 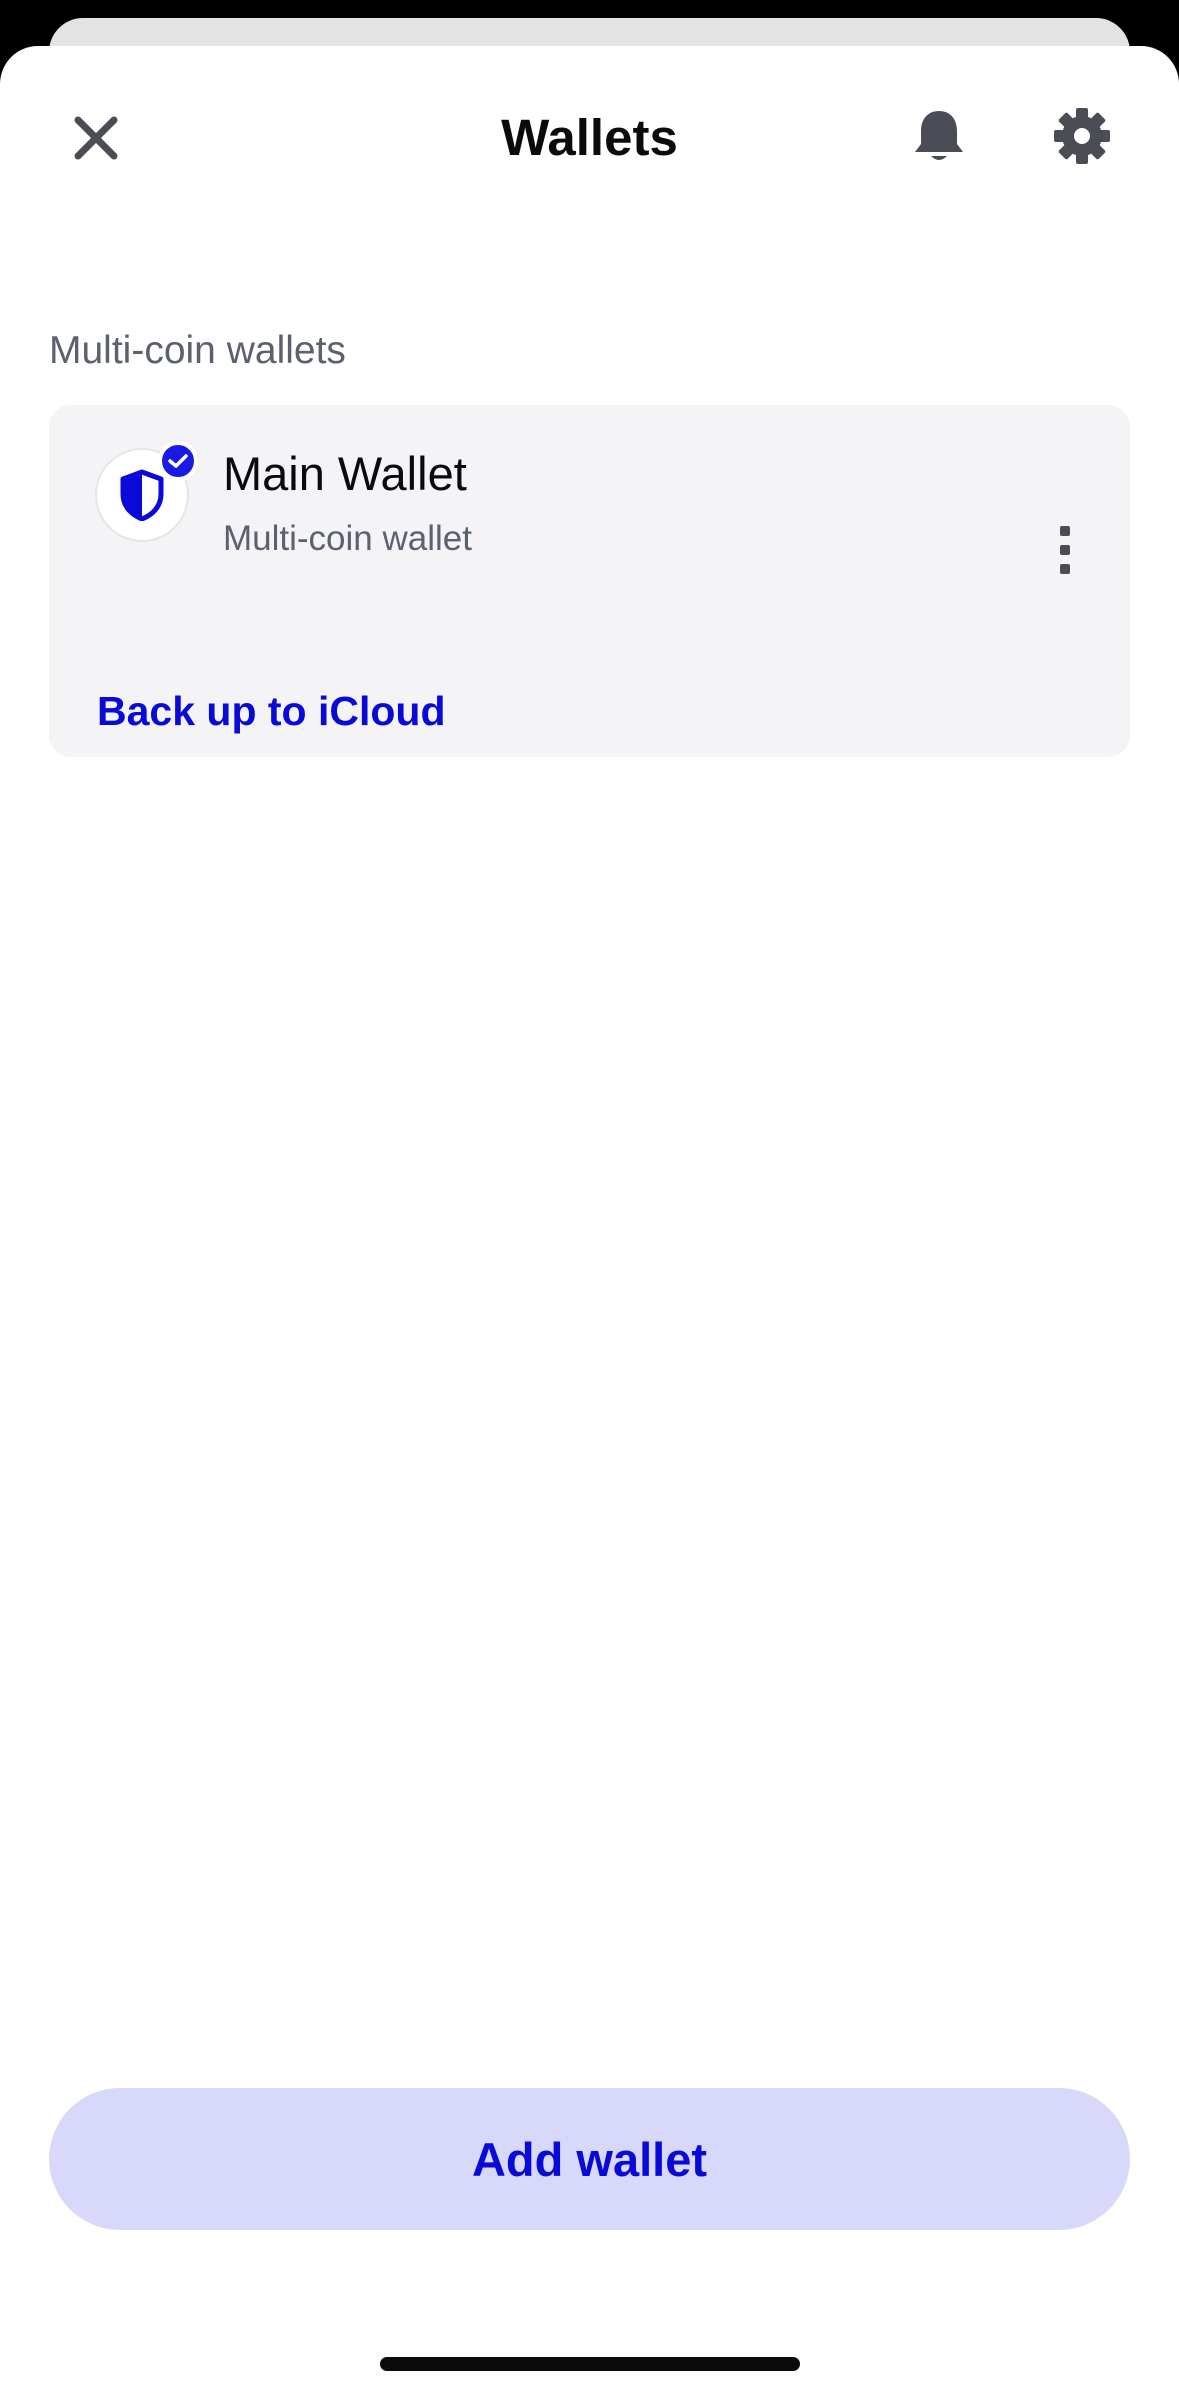 What do you see at coordinates (142, 495) in the screenshot?
I see `shield-icon` at bounding box center [142, 495].